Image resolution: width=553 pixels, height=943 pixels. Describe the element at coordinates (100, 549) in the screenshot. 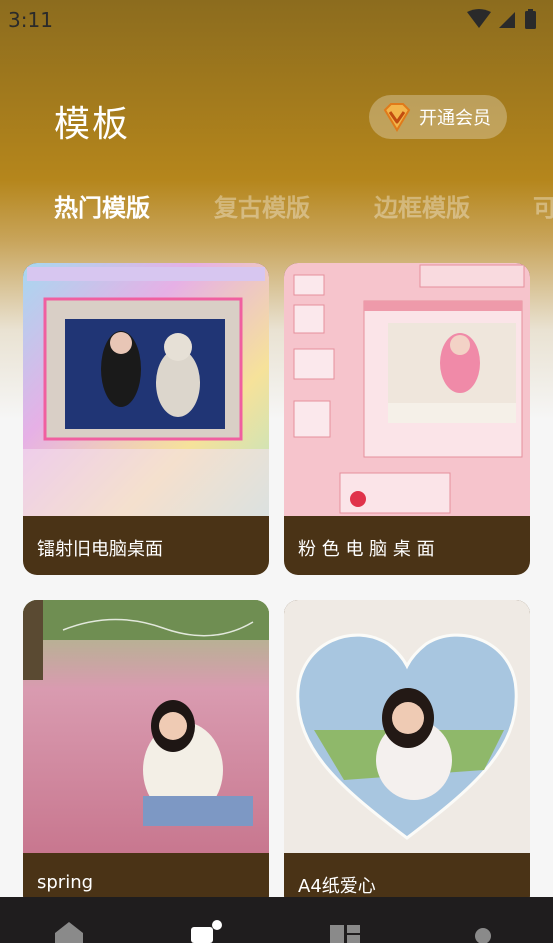

I see `card-title: 镭射旧电脑桌面` at that location.